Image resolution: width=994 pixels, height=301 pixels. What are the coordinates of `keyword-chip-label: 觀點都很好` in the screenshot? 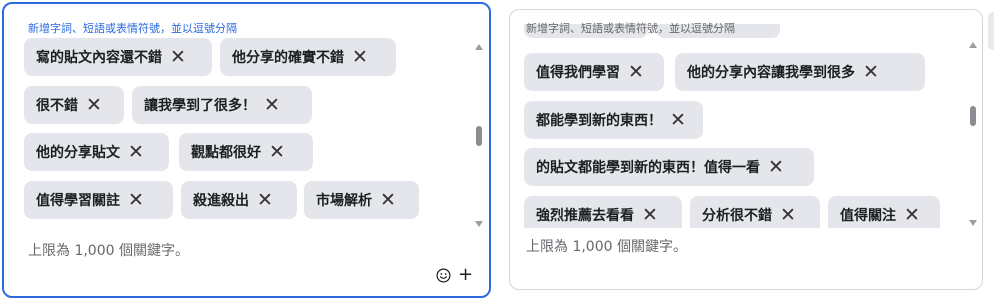 It's located at (226, 153).